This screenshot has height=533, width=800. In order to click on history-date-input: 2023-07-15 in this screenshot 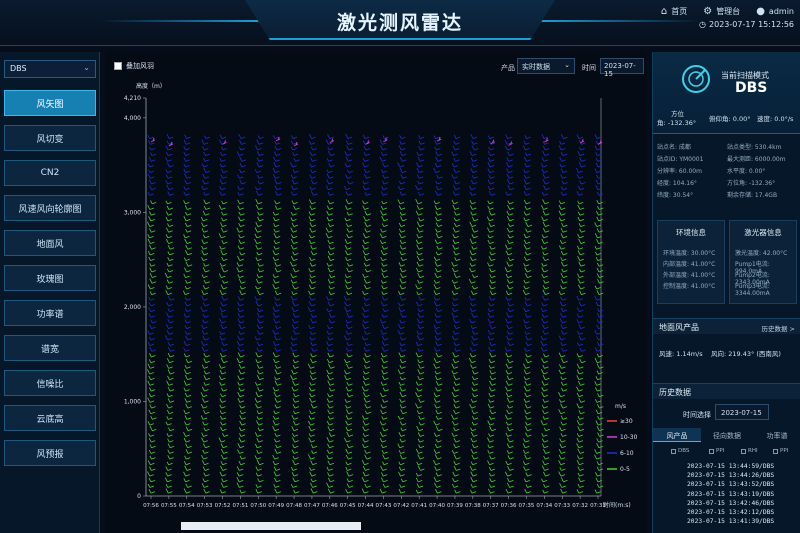, I will do `click(742, 412)`.